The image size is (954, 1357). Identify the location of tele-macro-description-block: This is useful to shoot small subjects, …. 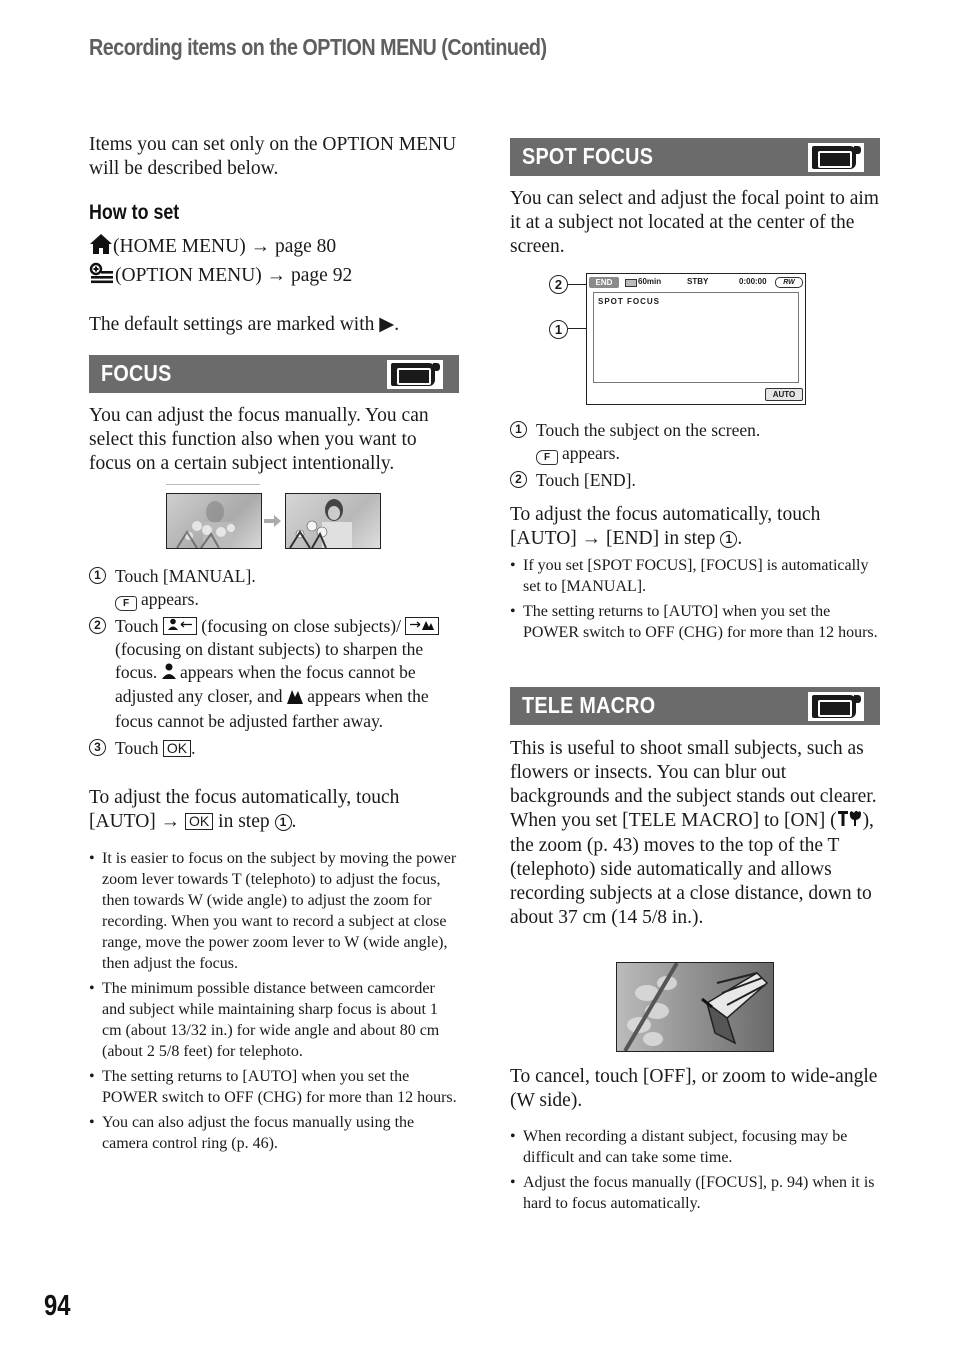
(695, 833).